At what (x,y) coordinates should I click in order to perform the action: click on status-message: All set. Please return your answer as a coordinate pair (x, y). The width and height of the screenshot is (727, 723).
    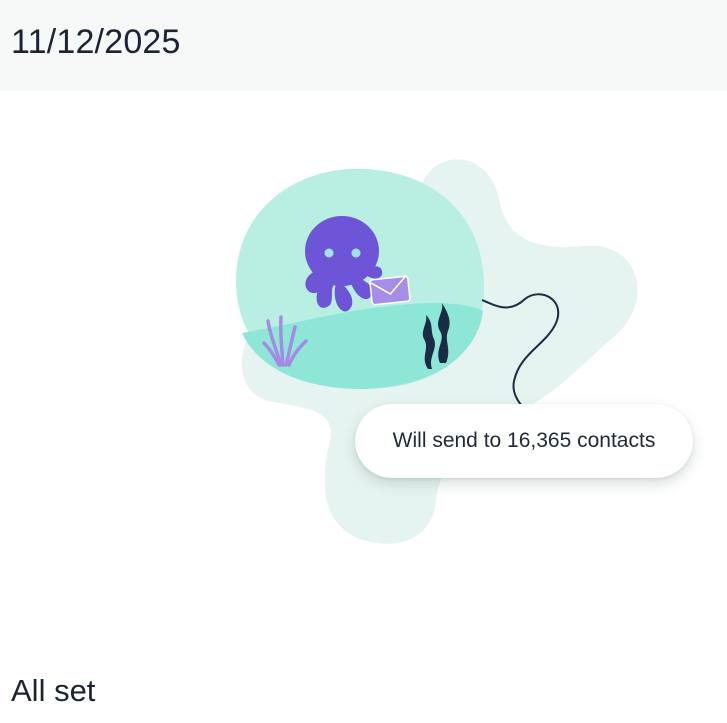
    Looking at the image, I should click on (53, 690).